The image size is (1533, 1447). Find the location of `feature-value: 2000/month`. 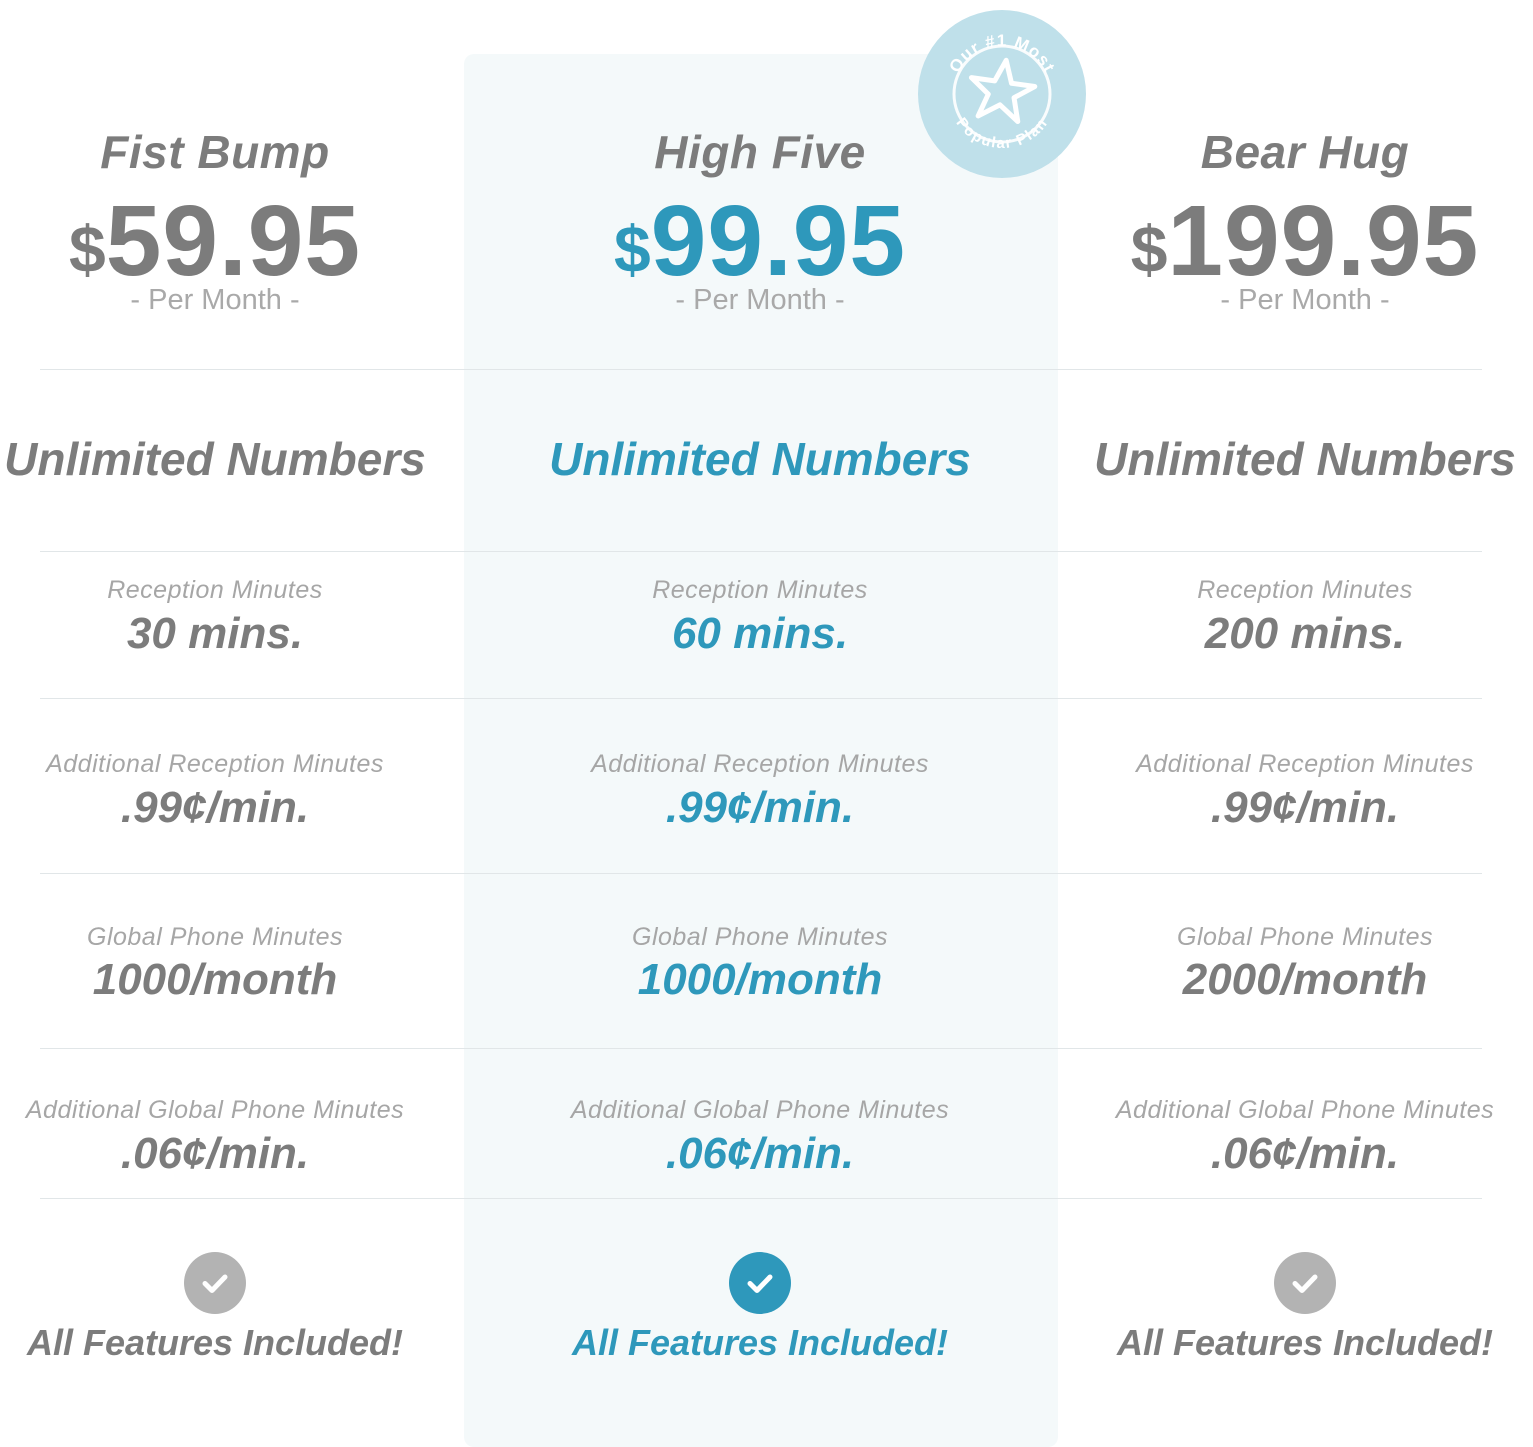

feature-value: 2000/month is located at coordinates (1305, 979).